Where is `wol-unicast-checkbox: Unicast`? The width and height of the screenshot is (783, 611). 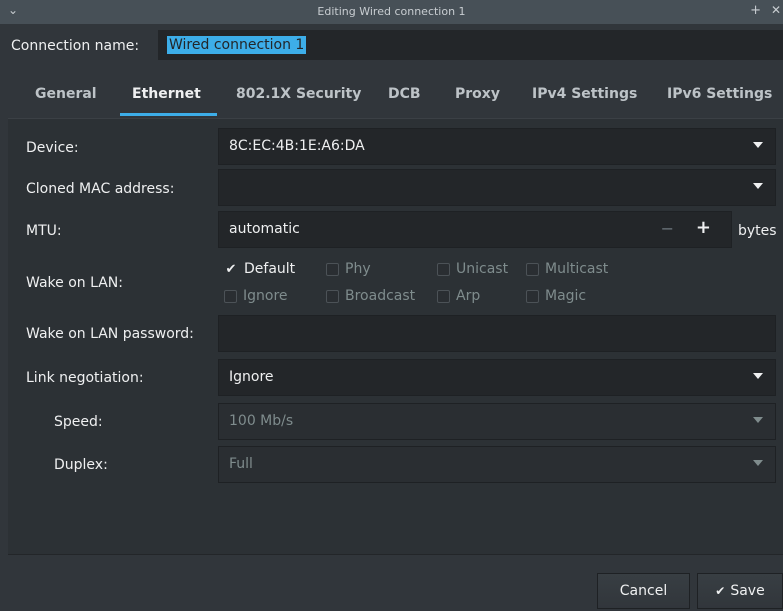
wol-unicast-checkbox: Unicast is located at coordinates (472, 269).